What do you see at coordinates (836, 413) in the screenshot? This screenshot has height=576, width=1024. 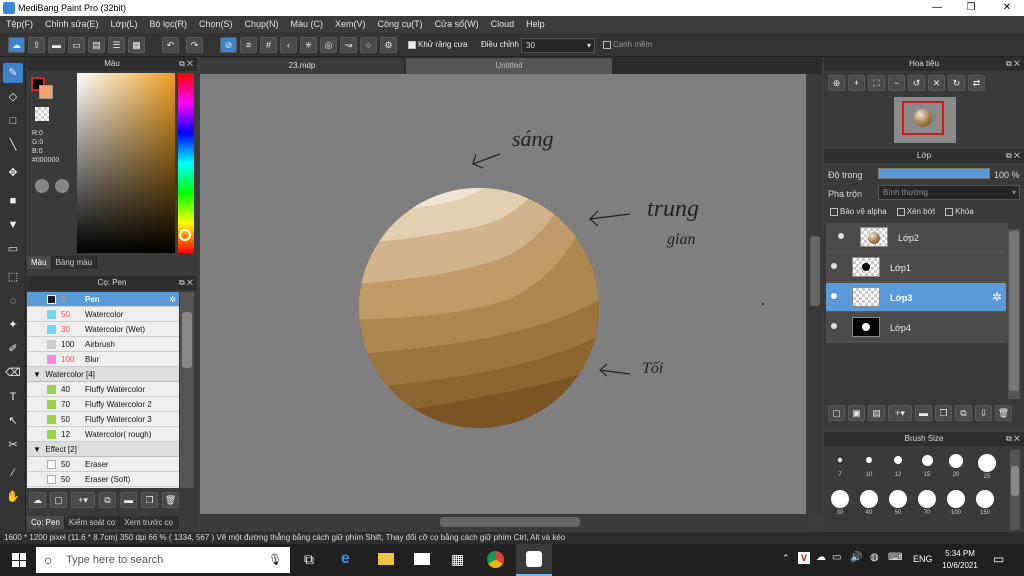 I see `new-layer-icon: ▢` at bounding box center [836, 413].